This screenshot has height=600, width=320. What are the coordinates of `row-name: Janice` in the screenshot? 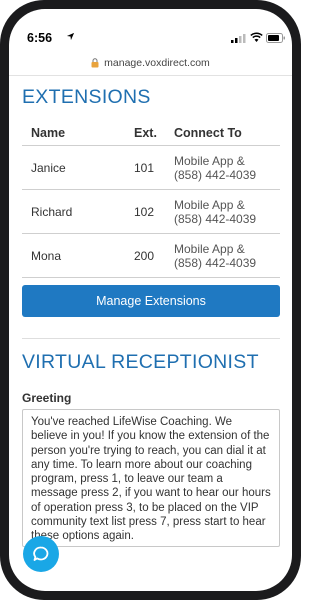 It's located at (48, 168).